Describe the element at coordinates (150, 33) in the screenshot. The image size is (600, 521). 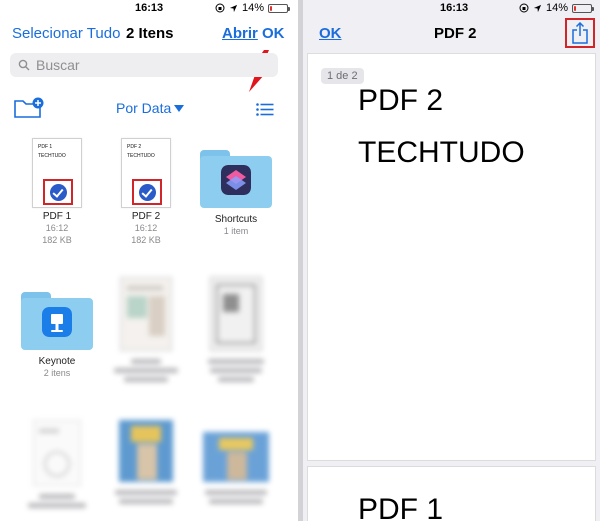
I see `selection-count-title: 2 Itens` at that location.